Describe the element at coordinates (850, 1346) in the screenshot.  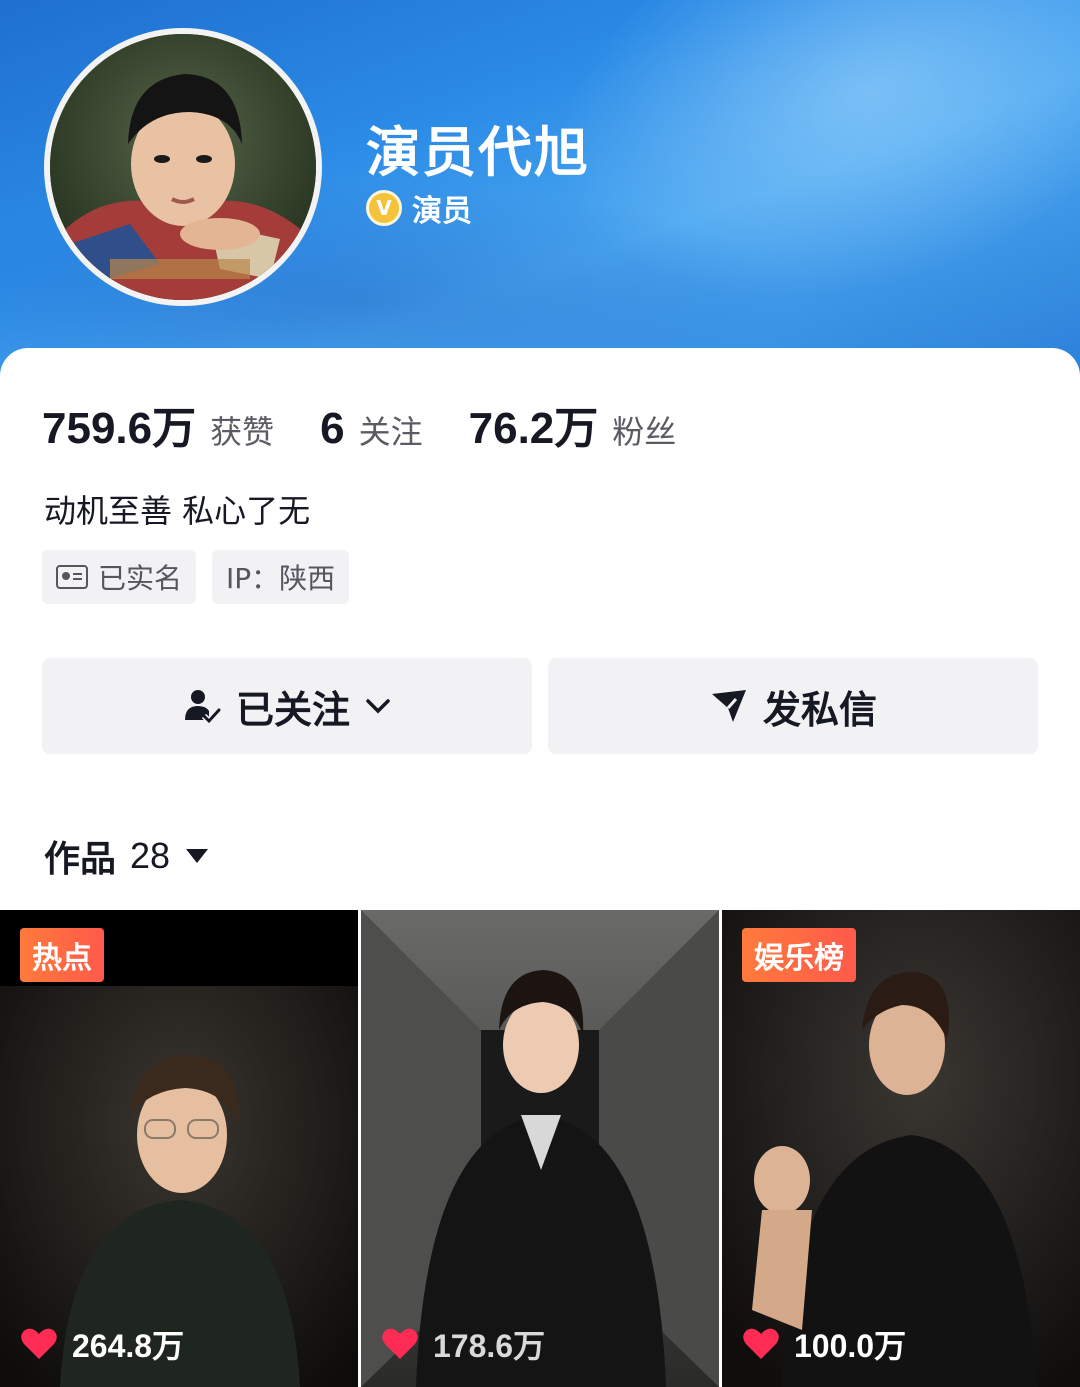
I see `likes-count: 100.0万` at that location.